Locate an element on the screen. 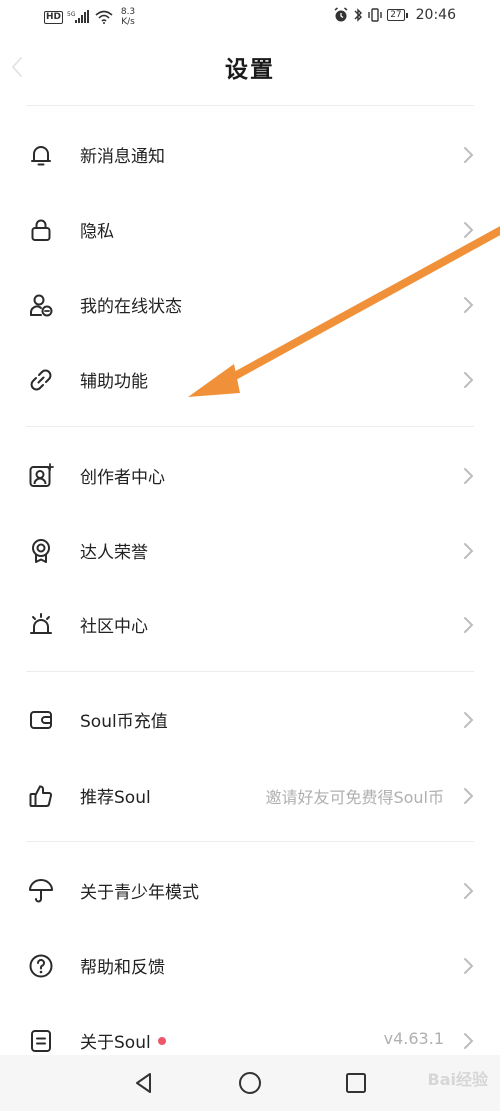 Image resolution: width=500 pixels, height=1111 pixels. cellular-signal-icon: 5G is located at coordinates (78, 16).